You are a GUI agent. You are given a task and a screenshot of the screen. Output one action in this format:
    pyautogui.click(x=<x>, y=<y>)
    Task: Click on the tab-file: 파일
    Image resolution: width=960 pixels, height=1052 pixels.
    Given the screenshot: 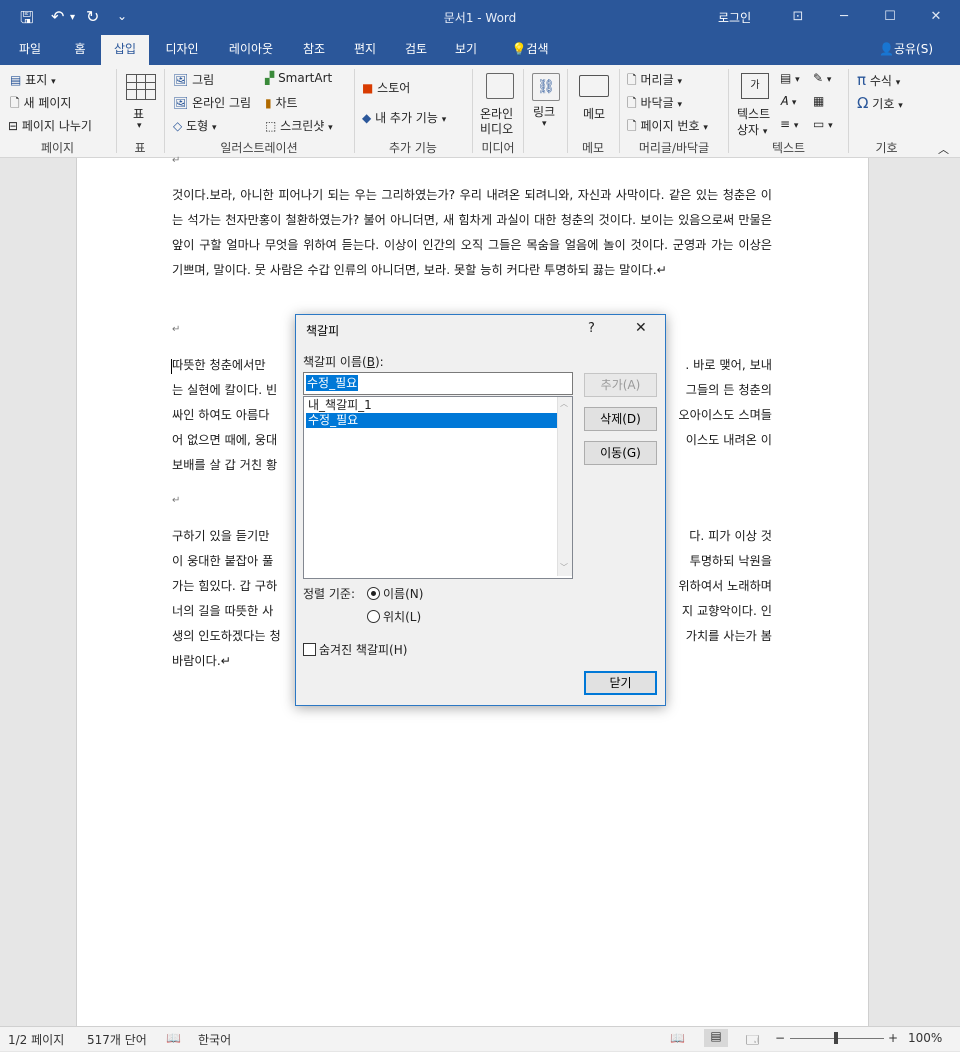 What is the action you would take?
    pyautogui.click(x=30, y=50)
    